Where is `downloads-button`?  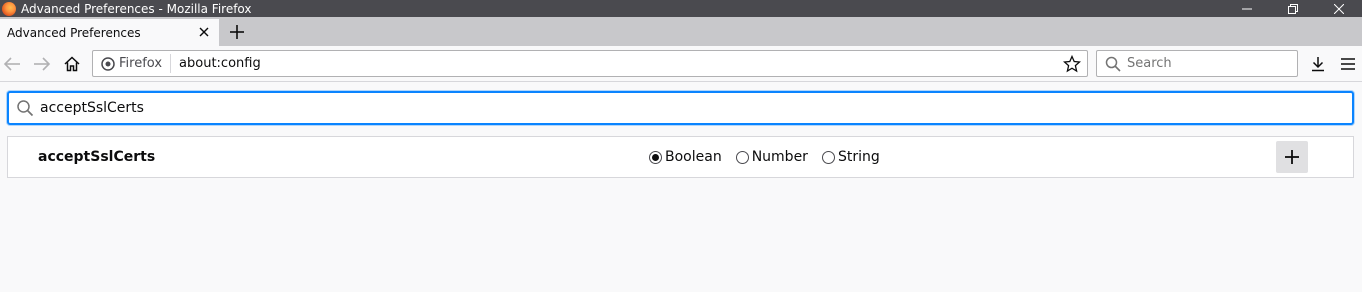 downloads-button is located at coordinates (1318, 64).